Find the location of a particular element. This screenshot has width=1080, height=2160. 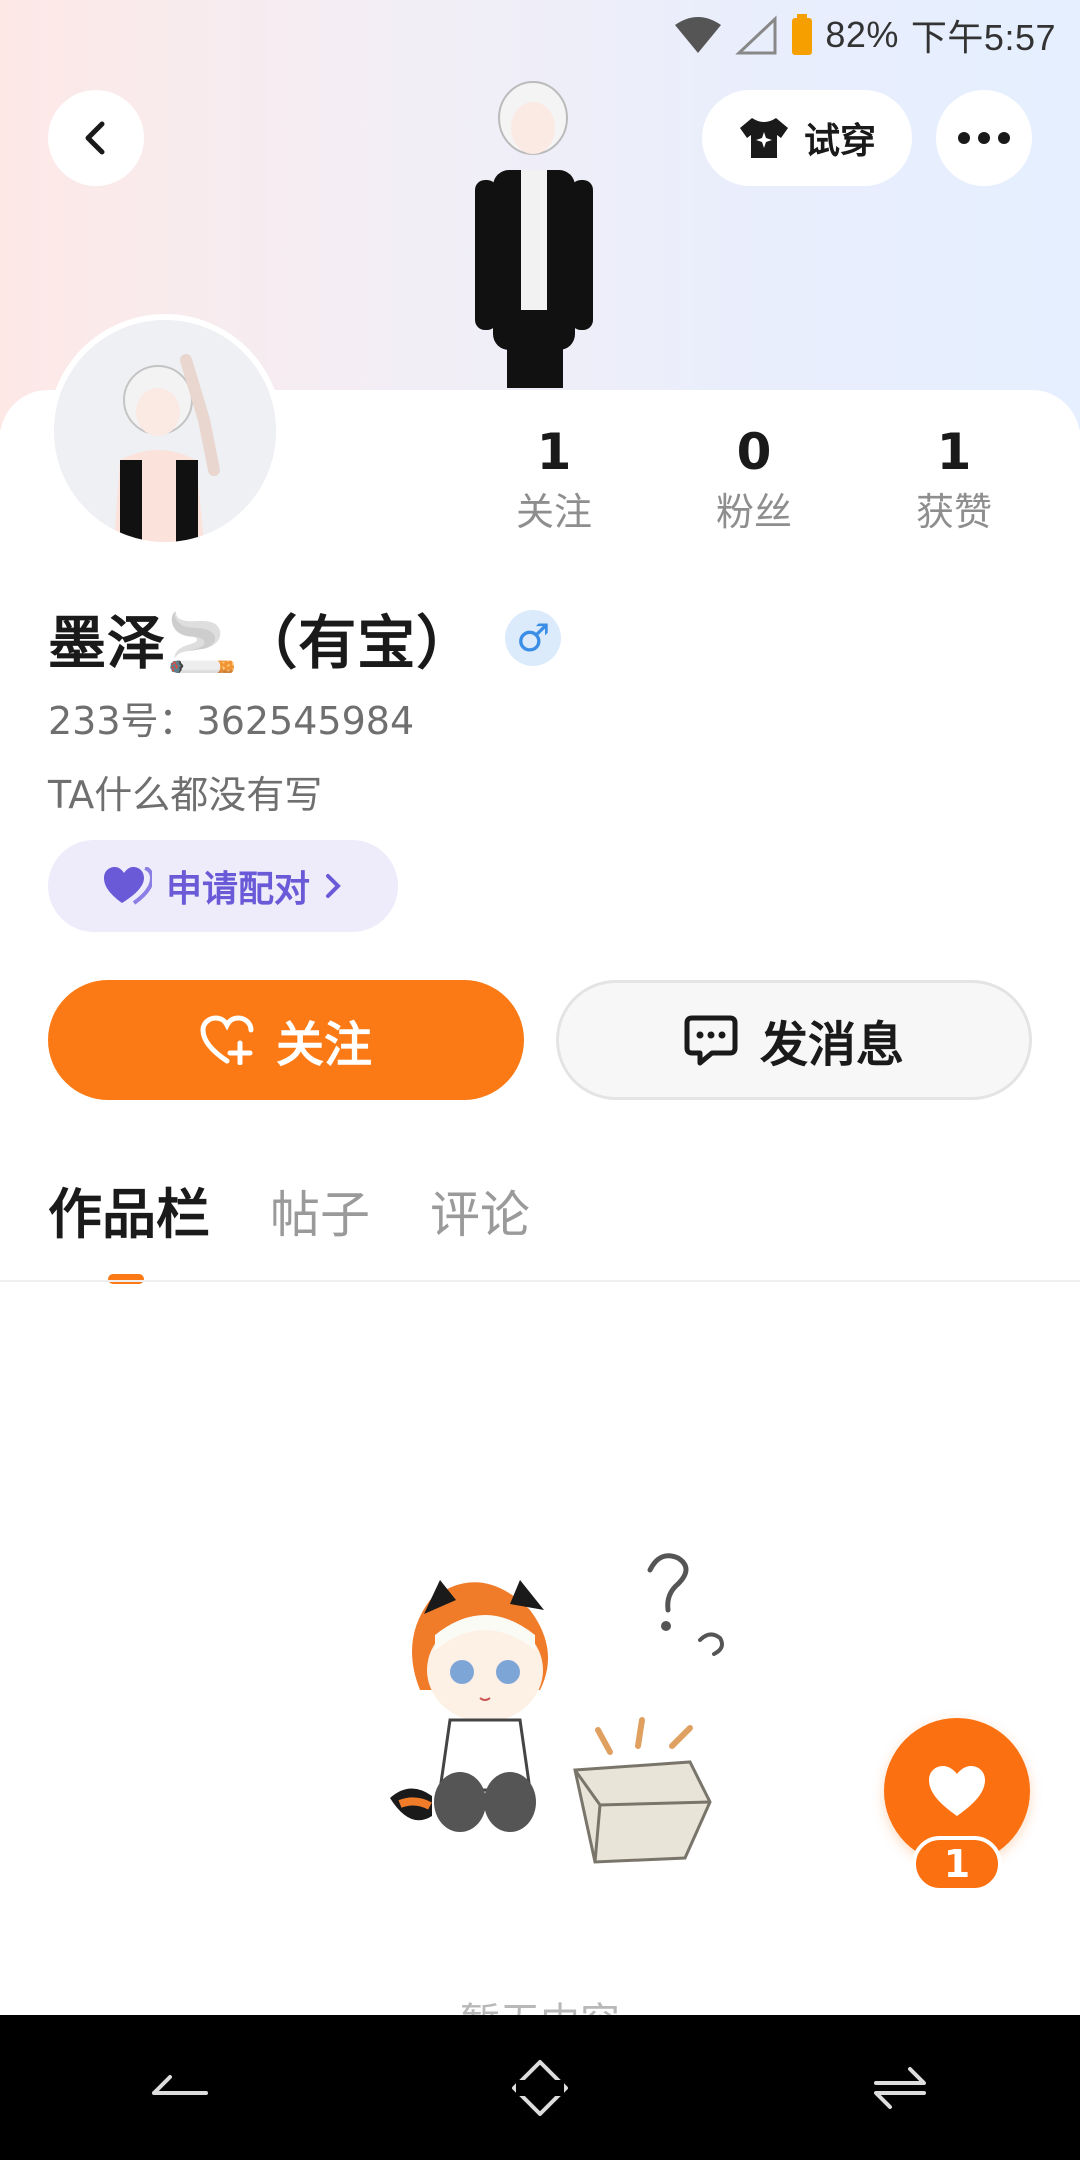

tab-label: 作品栏 is located at coordinates (129, 1214).